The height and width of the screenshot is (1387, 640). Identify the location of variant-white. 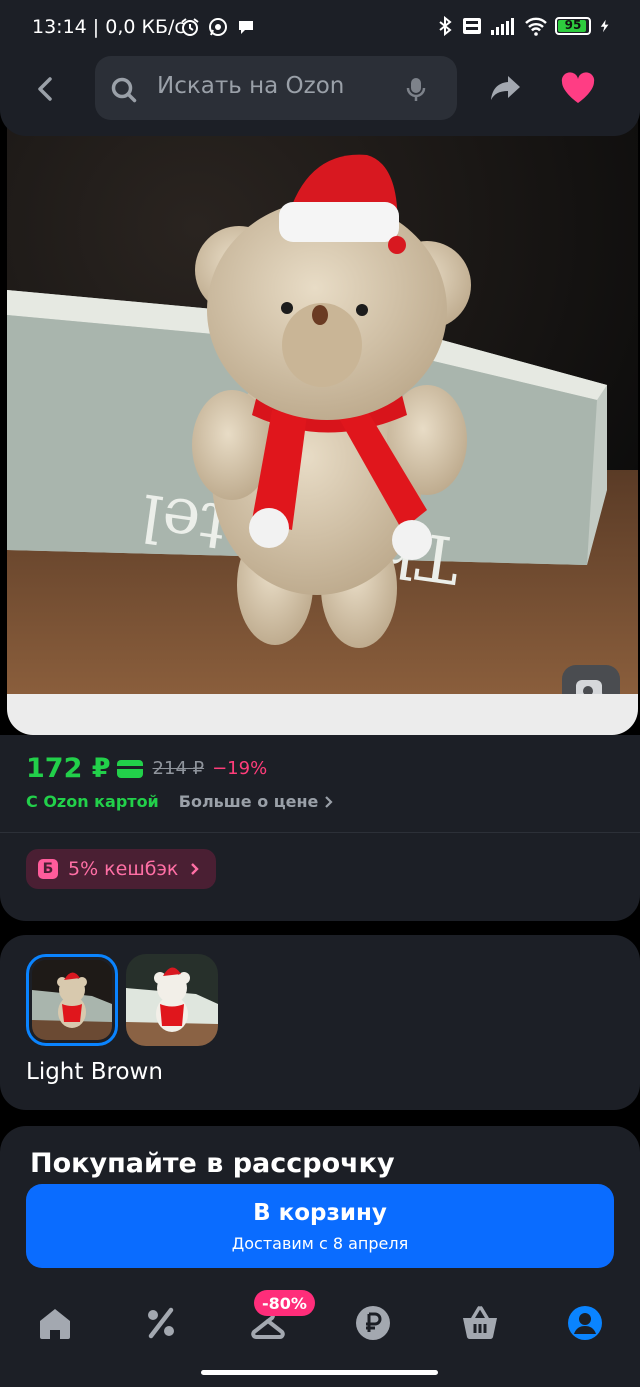
(172, 1000).